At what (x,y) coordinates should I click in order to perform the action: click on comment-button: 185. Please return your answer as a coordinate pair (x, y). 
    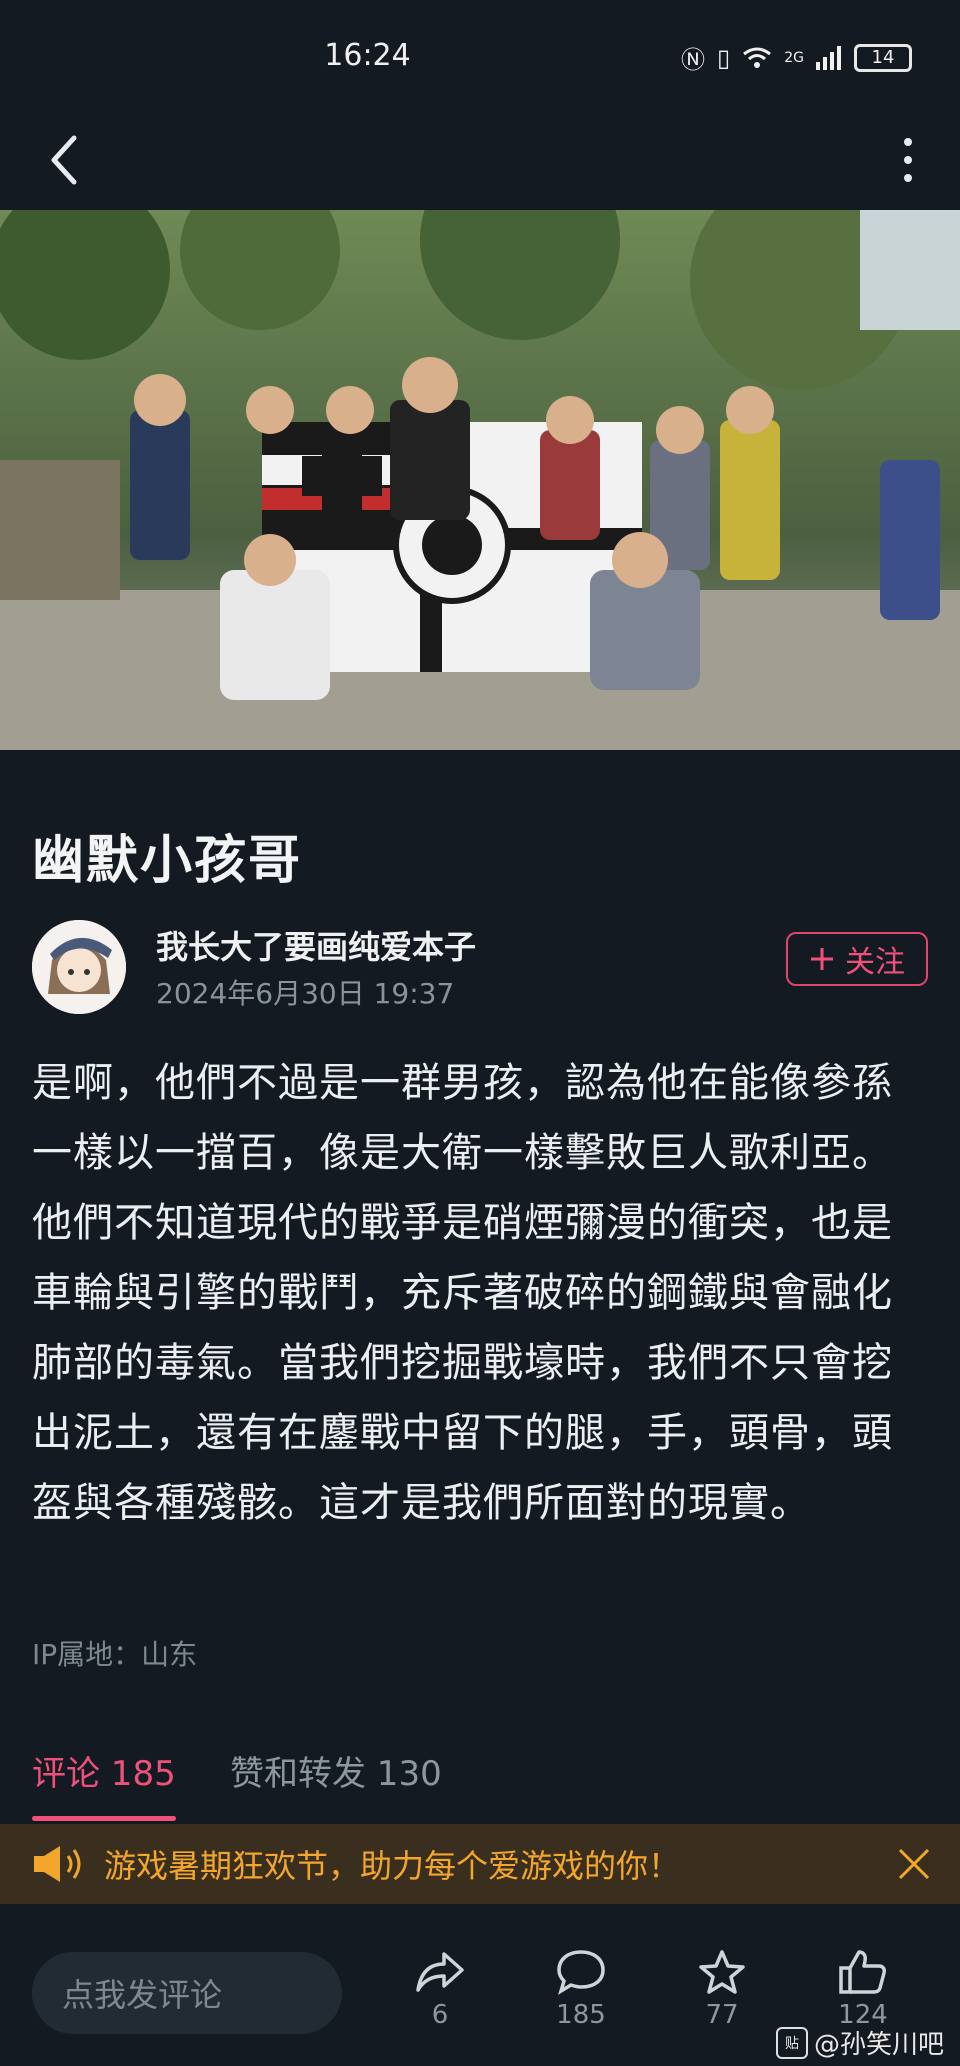
    Looking at the image, I should click on (581, 1989).